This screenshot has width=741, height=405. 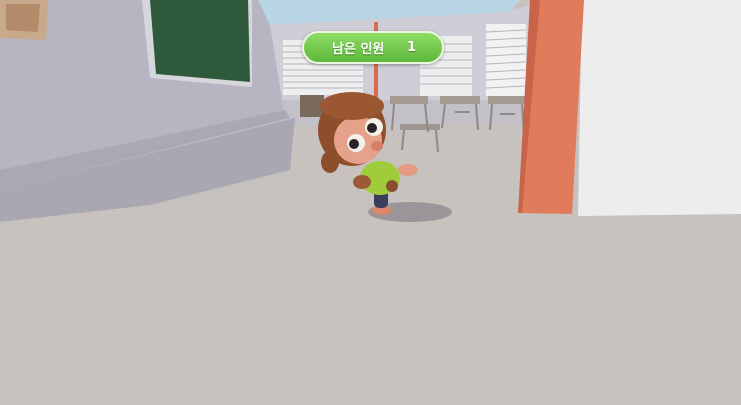 I want to click on remaining-players-badge: 남은 인원 1, so click(x=373, y=47).